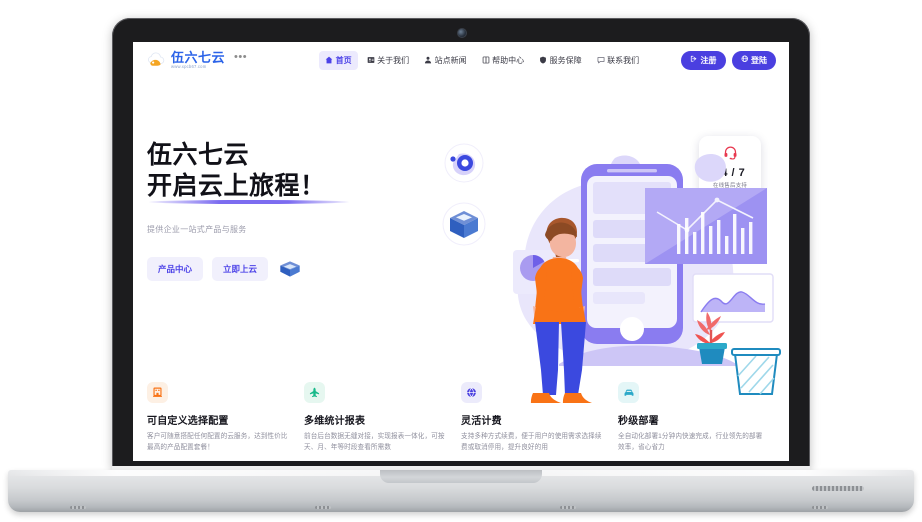  What do you see at coordinates (462, 33) in the screenshot?
I see `webcam-icon` at bounding box center [462, 33].